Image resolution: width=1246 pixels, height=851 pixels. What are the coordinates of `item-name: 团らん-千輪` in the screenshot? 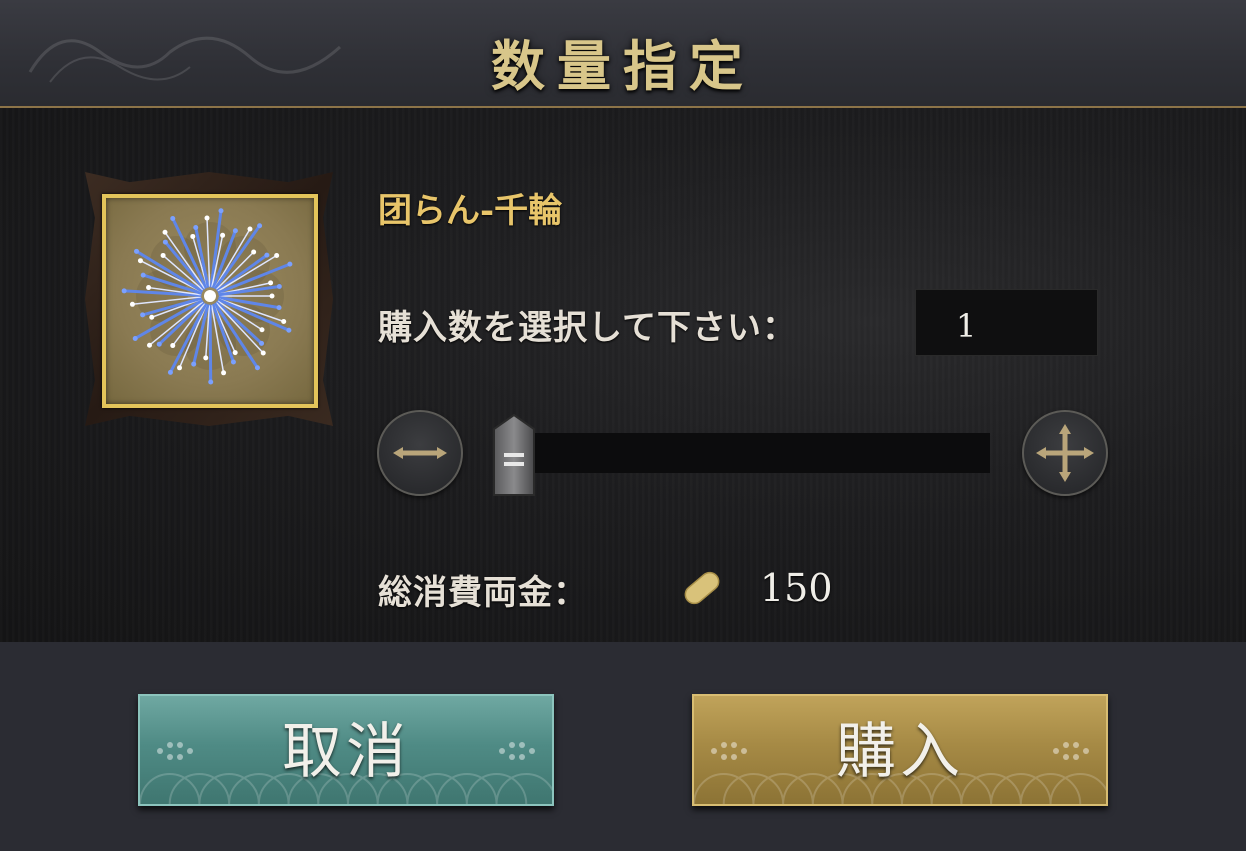 It's located at (470, 211).